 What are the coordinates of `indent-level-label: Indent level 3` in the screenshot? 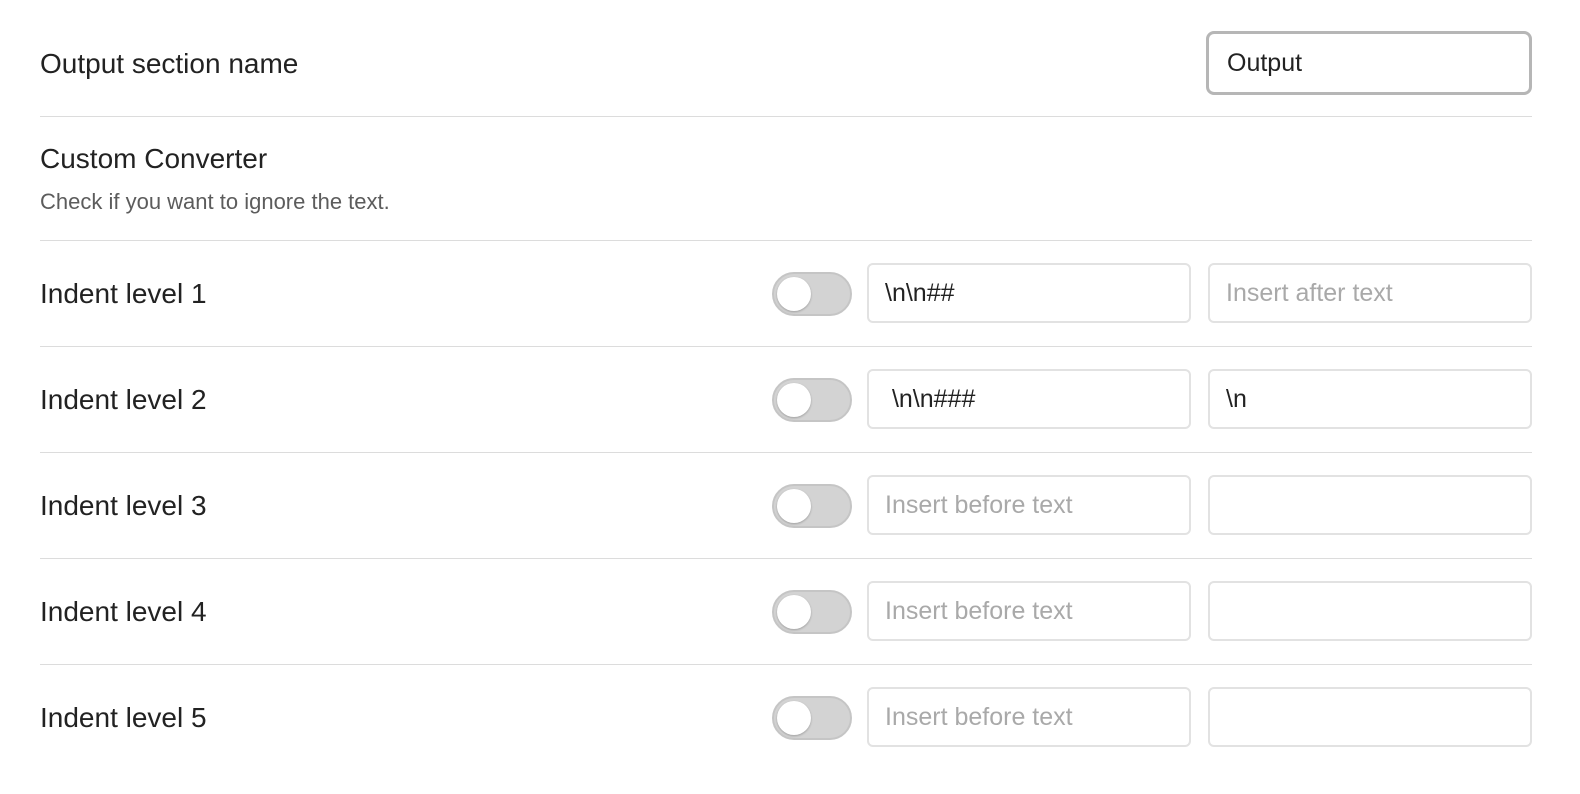 It's located at (123, 505).